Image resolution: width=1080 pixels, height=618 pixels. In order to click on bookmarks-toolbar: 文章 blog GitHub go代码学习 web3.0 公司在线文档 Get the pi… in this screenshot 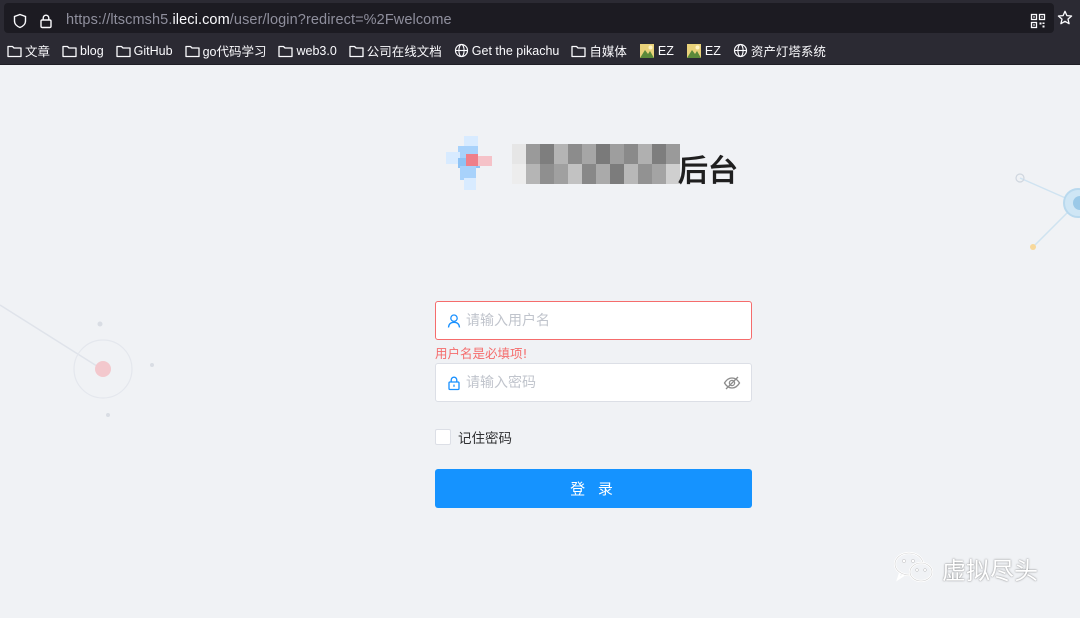, I will do `click(540, 51)`.